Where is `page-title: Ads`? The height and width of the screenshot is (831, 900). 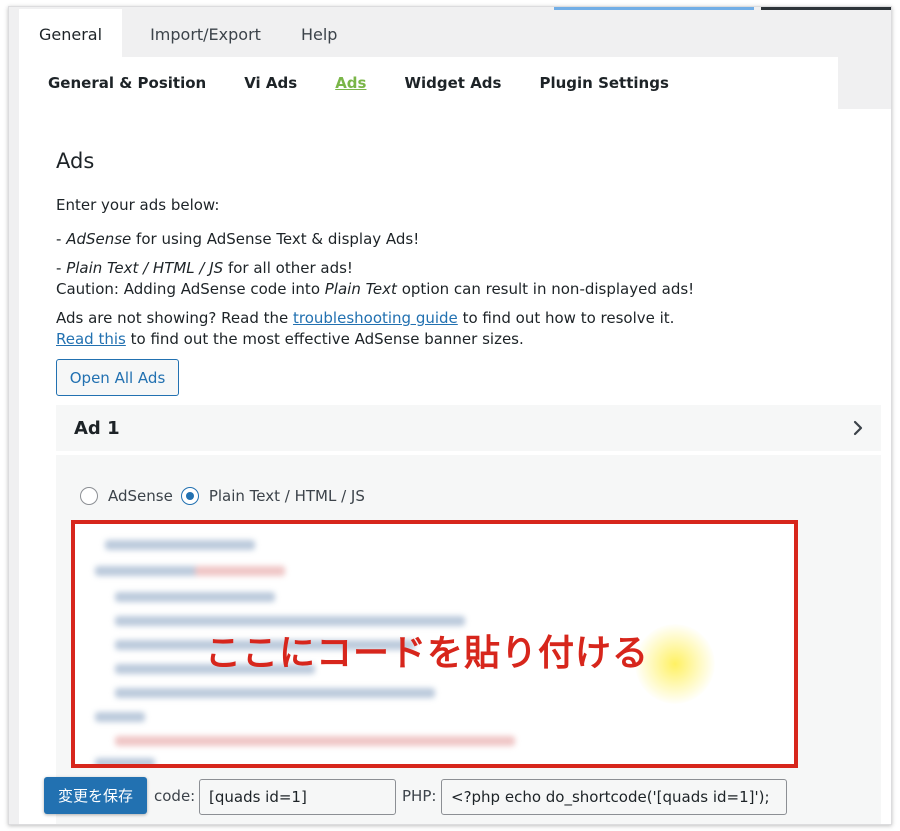 page-title: Ads is located at coordinates (75, 161).